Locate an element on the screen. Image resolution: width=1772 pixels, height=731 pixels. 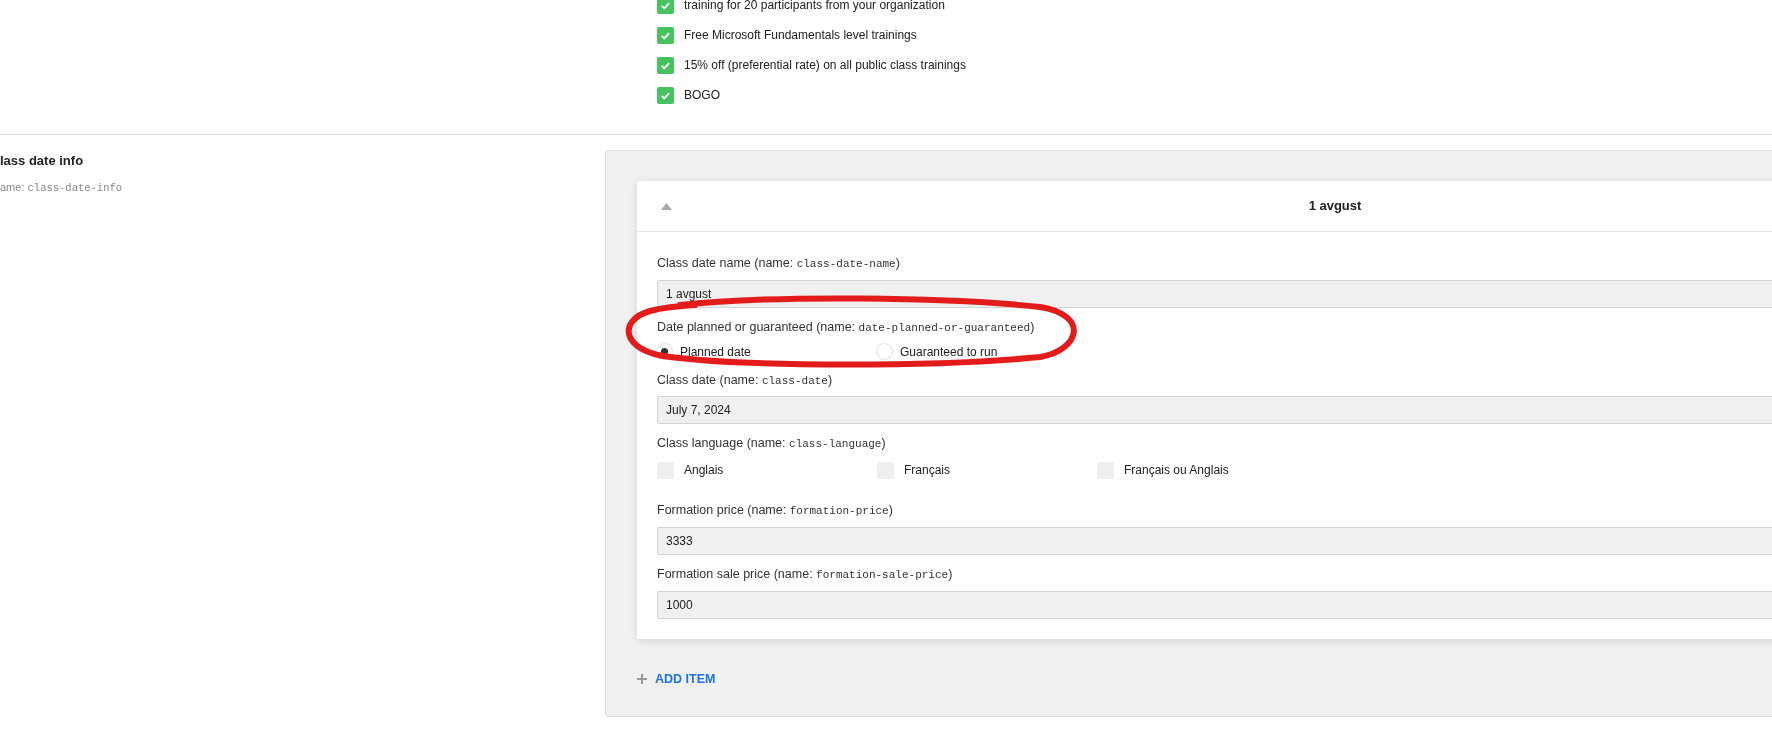
field-label: Class date name (name: class-date-name) is located at coordinates (778, 263).